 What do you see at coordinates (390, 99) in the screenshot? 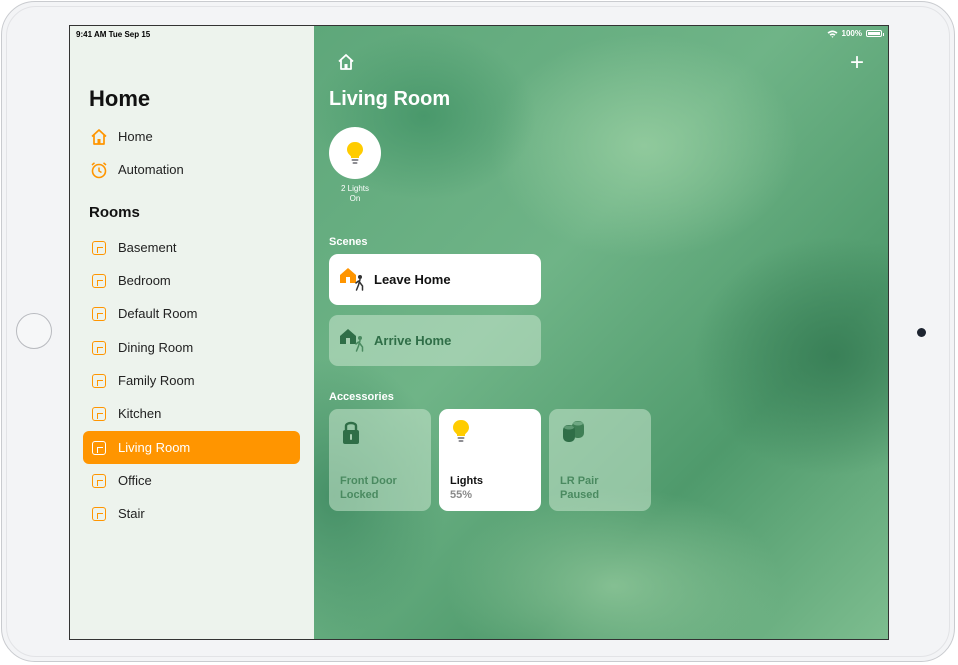
I see `page-title: Living Room` at bounding box center [390, 99].